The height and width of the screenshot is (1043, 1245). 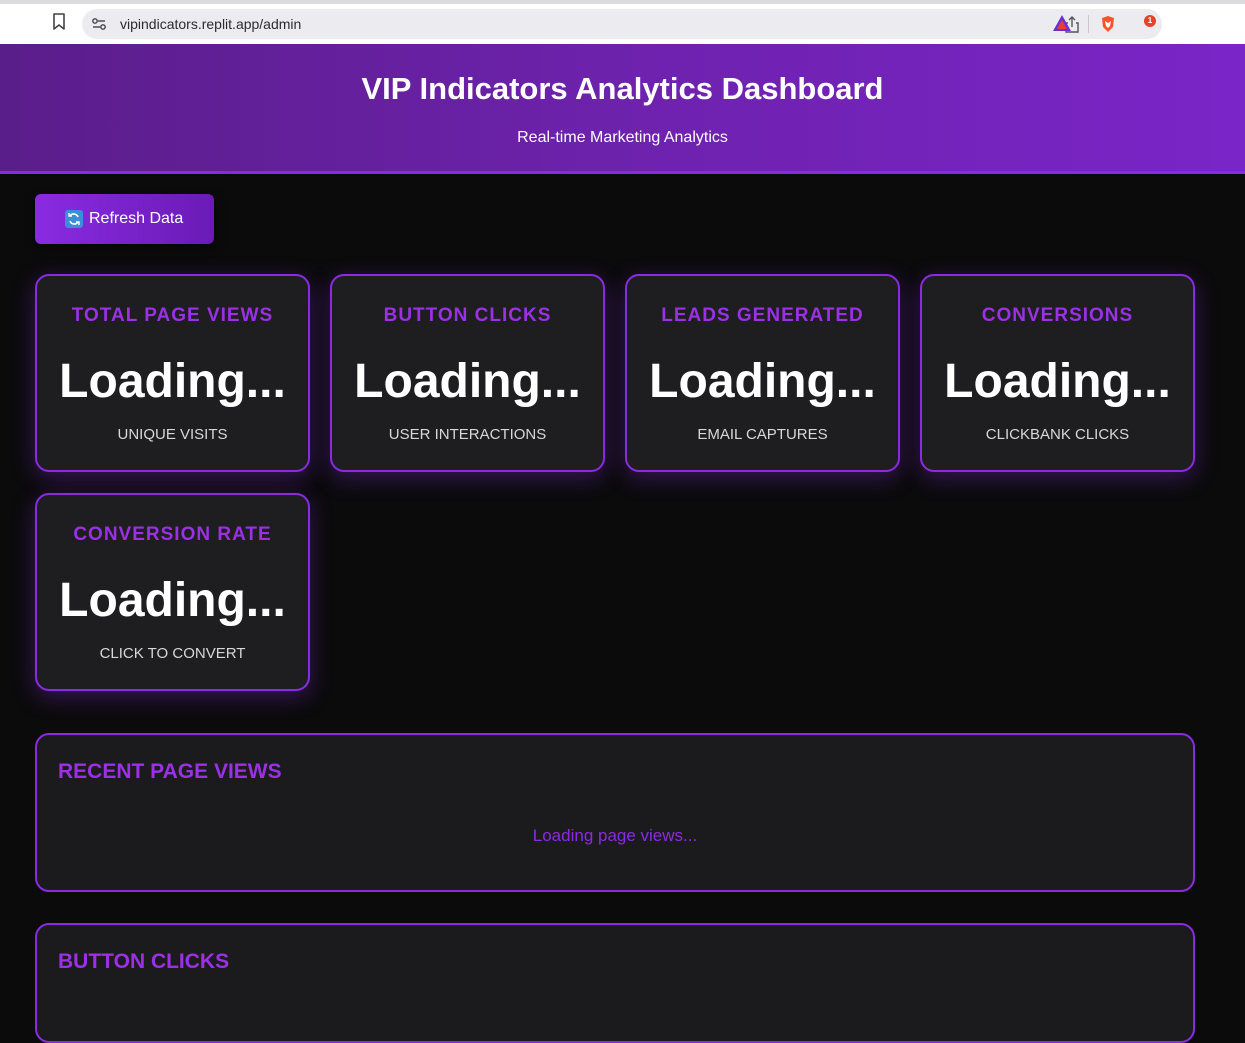 I want to click on button-clicks-section: BUTTON CLICKS, so click(x=615, y=983).